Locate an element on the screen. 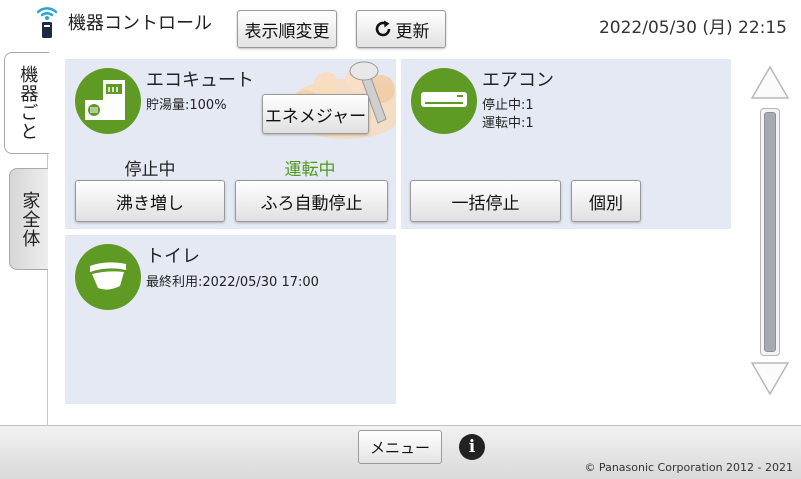 The width and height of the screenshot is (801, 479). copyright: © Panasonic Corporation 2012 - 2021 is located at coordinates (688, 467).